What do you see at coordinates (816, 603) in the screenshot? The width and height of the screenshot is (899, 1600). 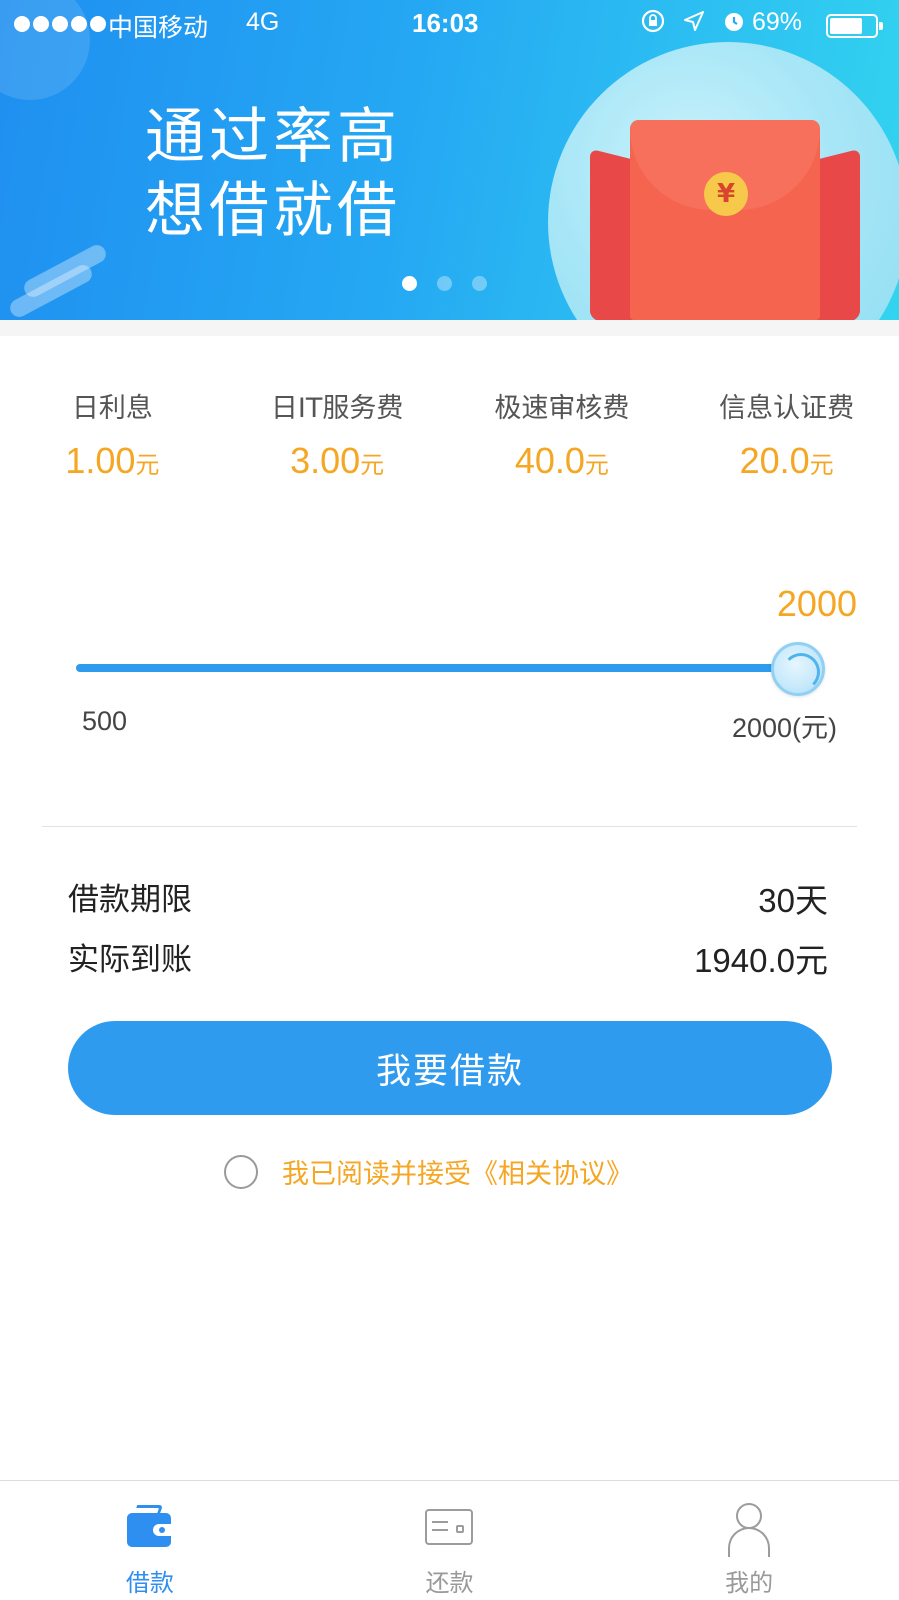 I see `selected-amount: 2000` at bounding box center [816, 603].